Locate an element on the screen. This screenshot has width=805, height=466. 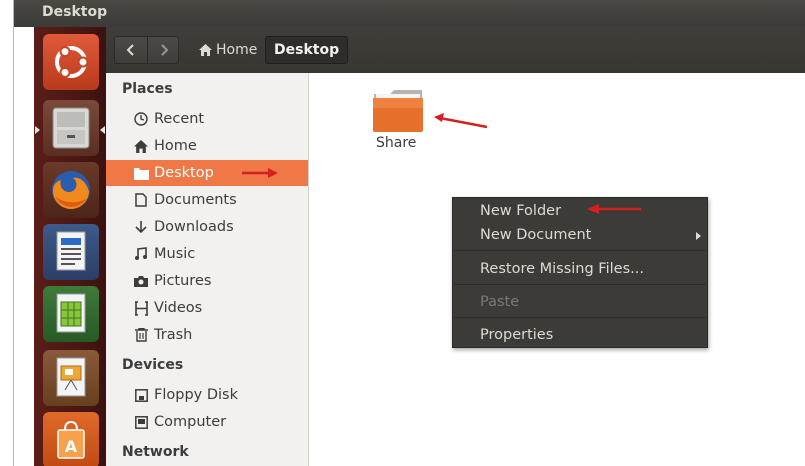
sidebar-item-computer: Computer is located at coordinates (207, 422).